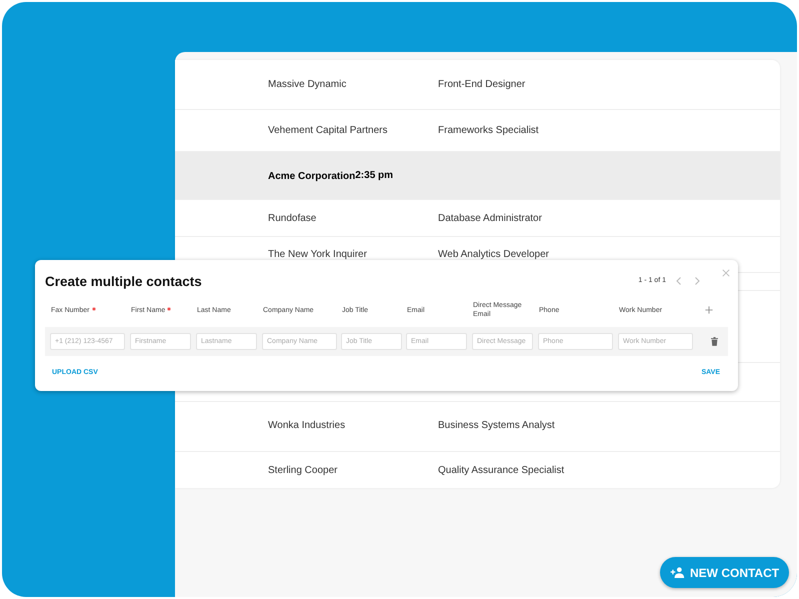 This screenshot has width=799, height=599. Describe the element at coordinates (488, 130) in the screenshot. I see `job-title: Frameworks Specialist` at that location.